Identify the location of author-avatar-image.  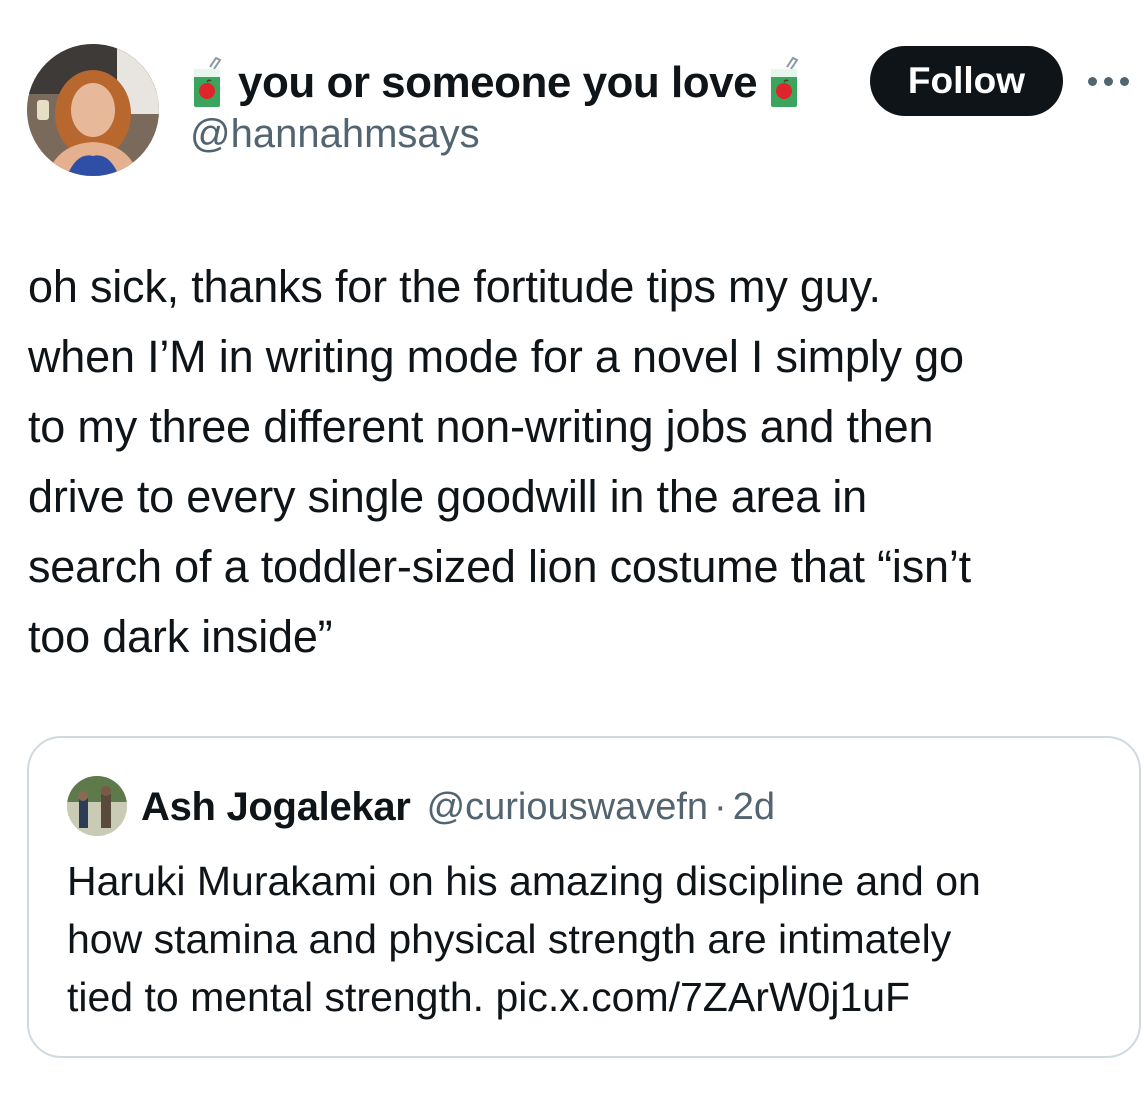
(93, 110).